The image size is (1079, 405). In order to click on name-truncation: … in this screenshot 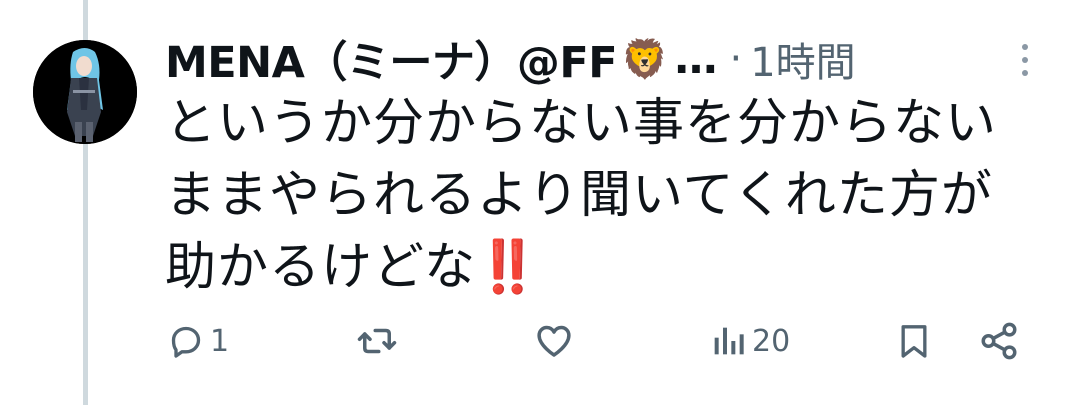, I will do `click(696, 59)`.